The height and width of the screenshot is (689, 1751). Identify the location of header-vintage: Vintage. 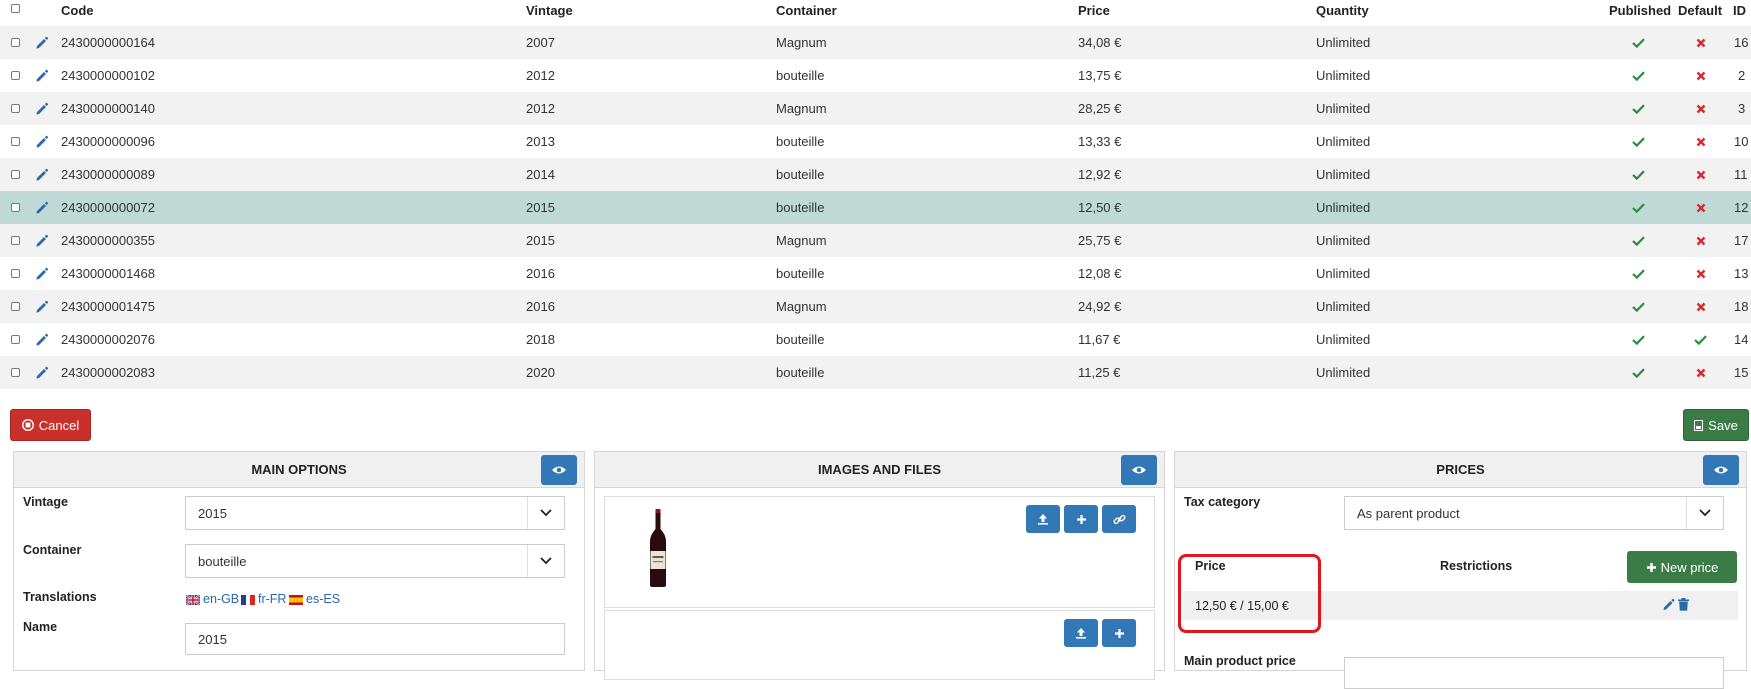
(549, 11).